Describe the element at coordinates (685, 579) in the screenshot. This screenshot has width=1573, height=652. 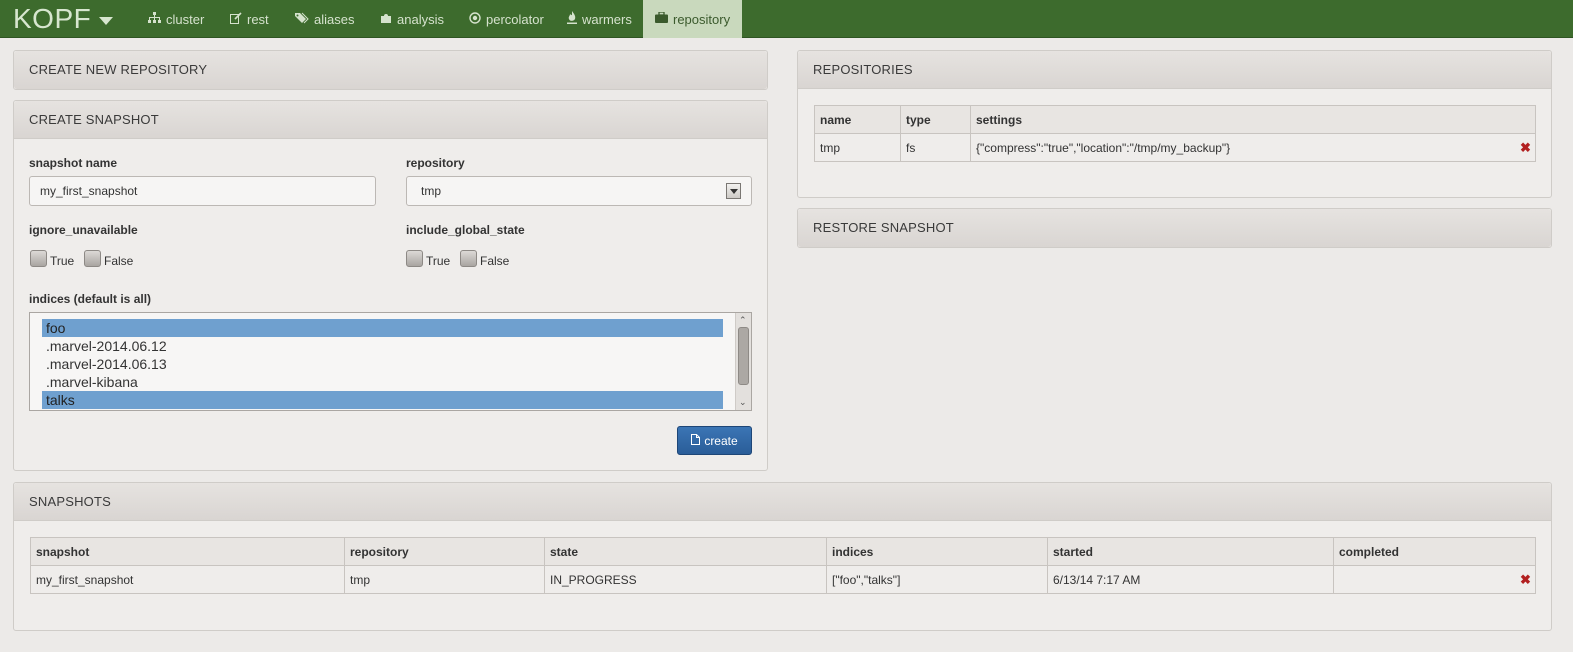
I see `snapshot-state-cell: IN_PROGRESS` at that location.